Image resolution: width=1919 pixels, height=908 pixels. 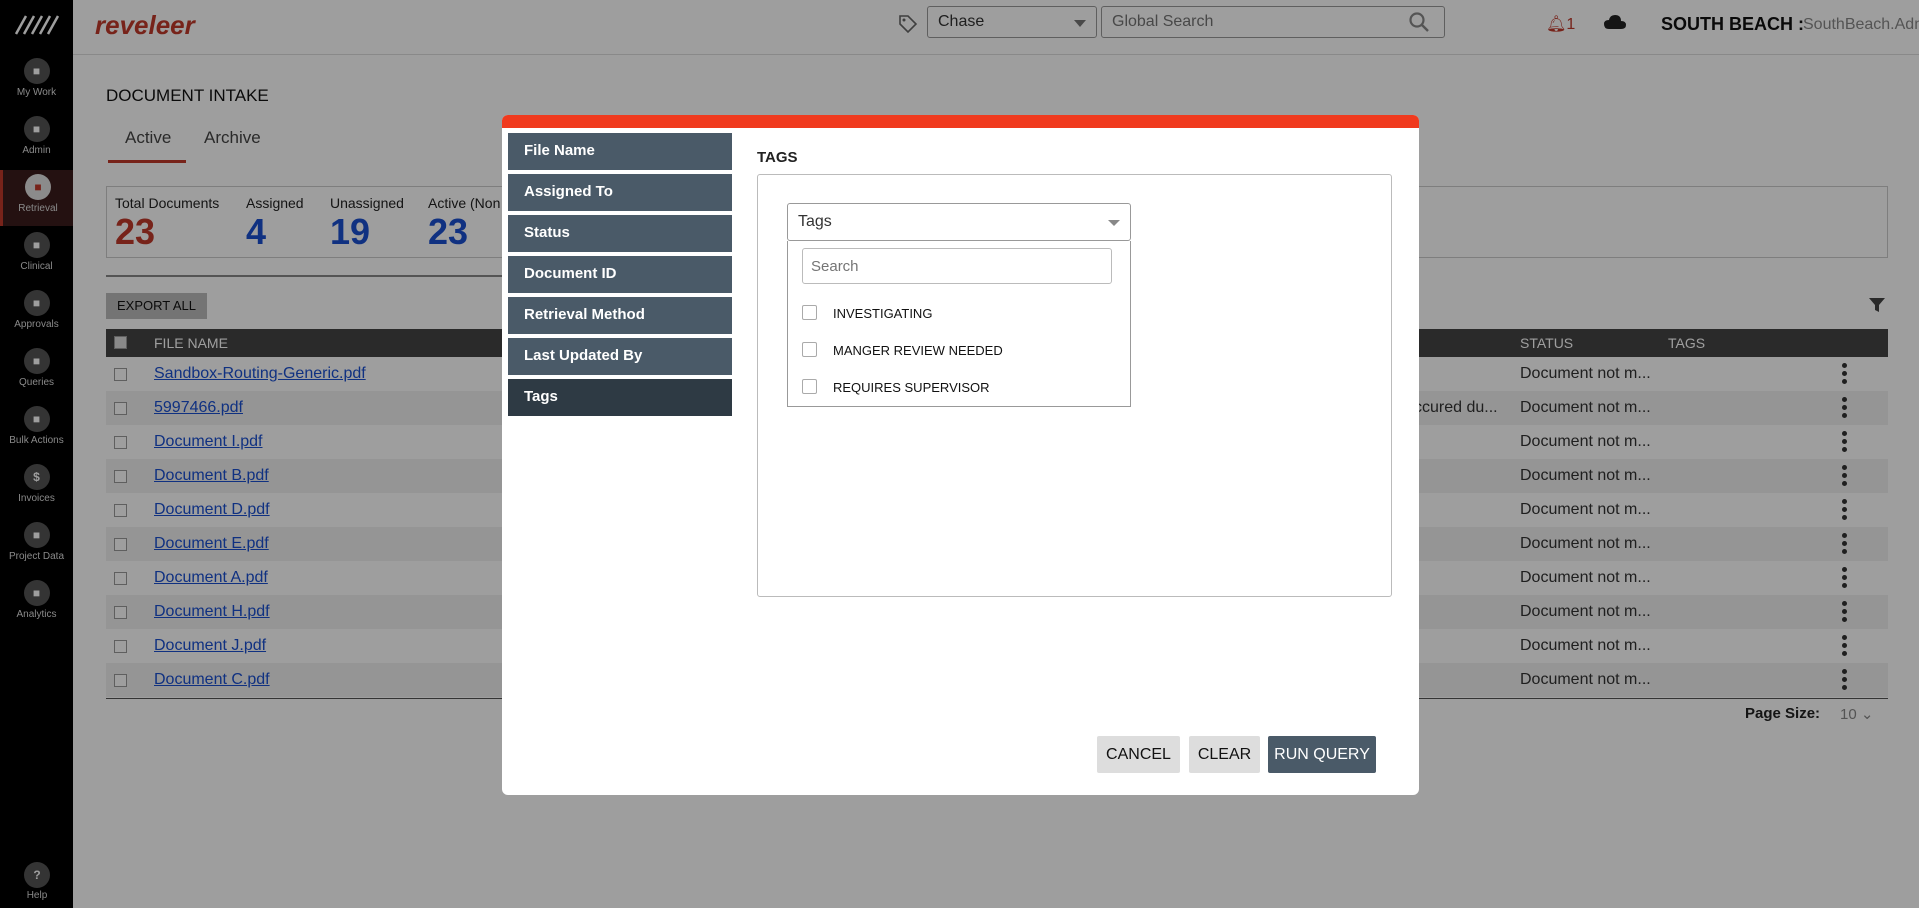 I want to click on tag-option-label: INVESTIGATING, so click(x=883, y=313).